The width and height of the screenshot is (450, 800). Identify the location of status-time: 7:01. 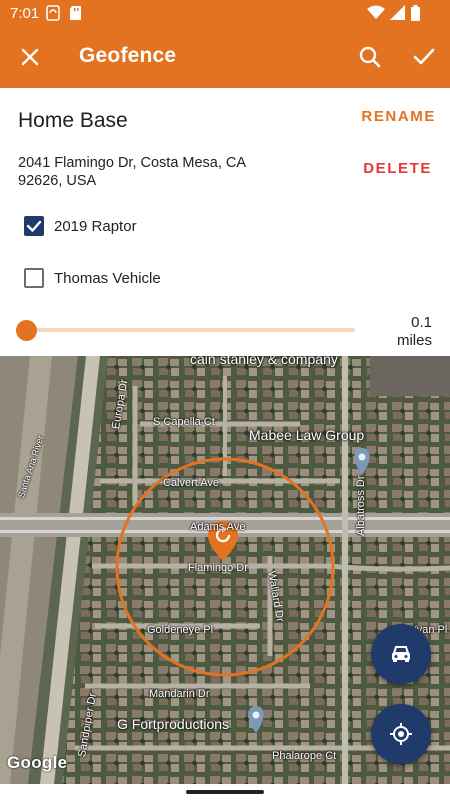
(25, 13).